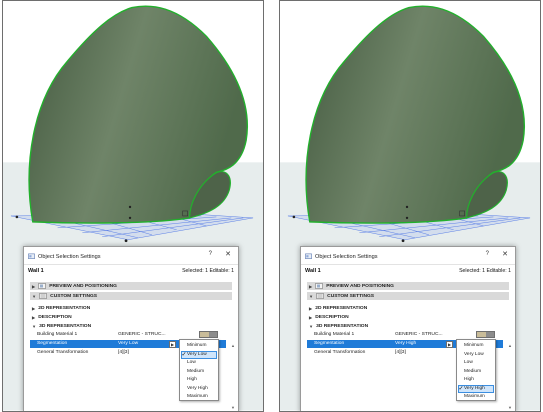 This screenshot has width=543, height=412. Describe the element at coordinates (74, 296) in the screenshot. I see `section-label: CUSTOM SETTINGS` at that location.